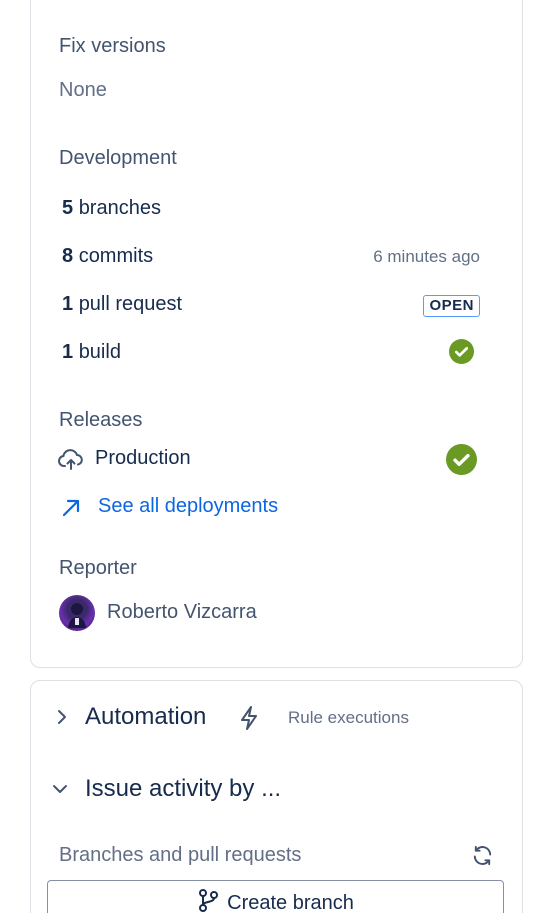 This screenshot has width=547, height=913. Describe the element at coordinates (130, 304) in the screenshot. I see `pull-request-text: pull request` at that location.